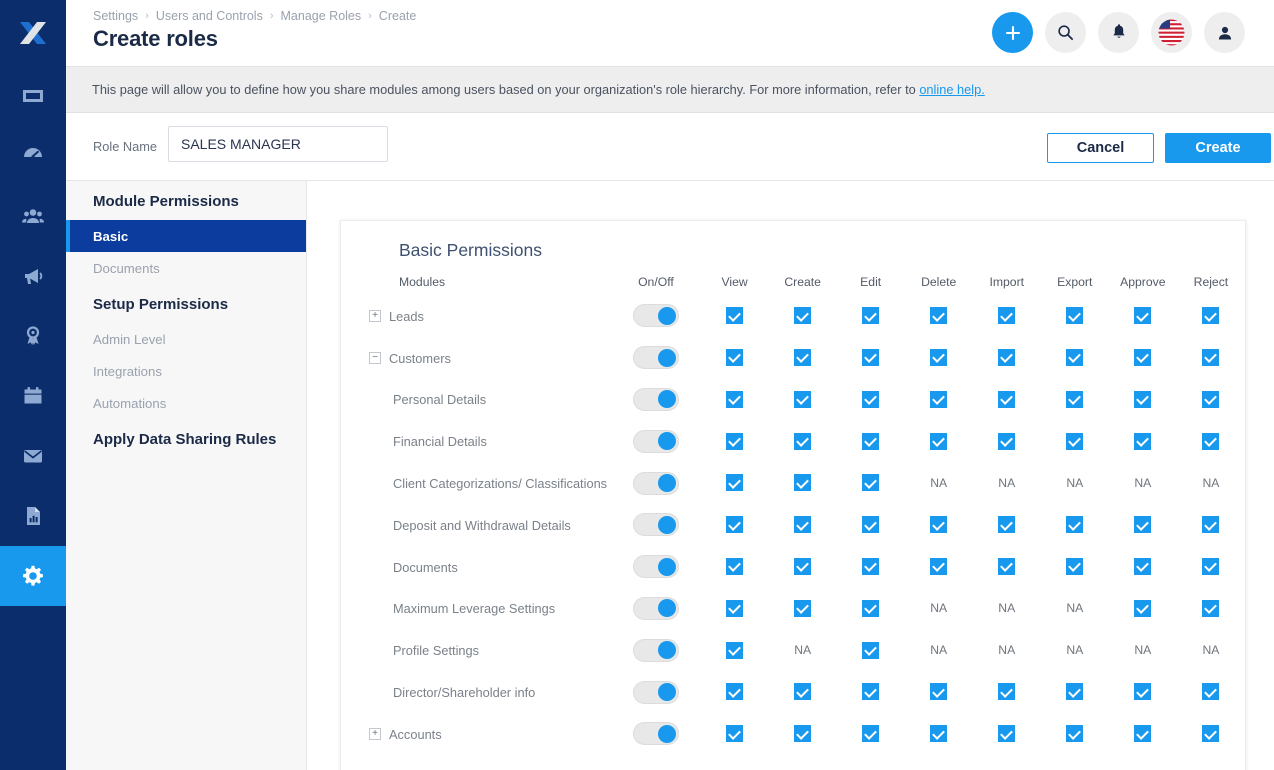 The image size is (1274, 770). I want to click on checkbox-edit-deposit-and-withdrawal-details, so click(871, 525).